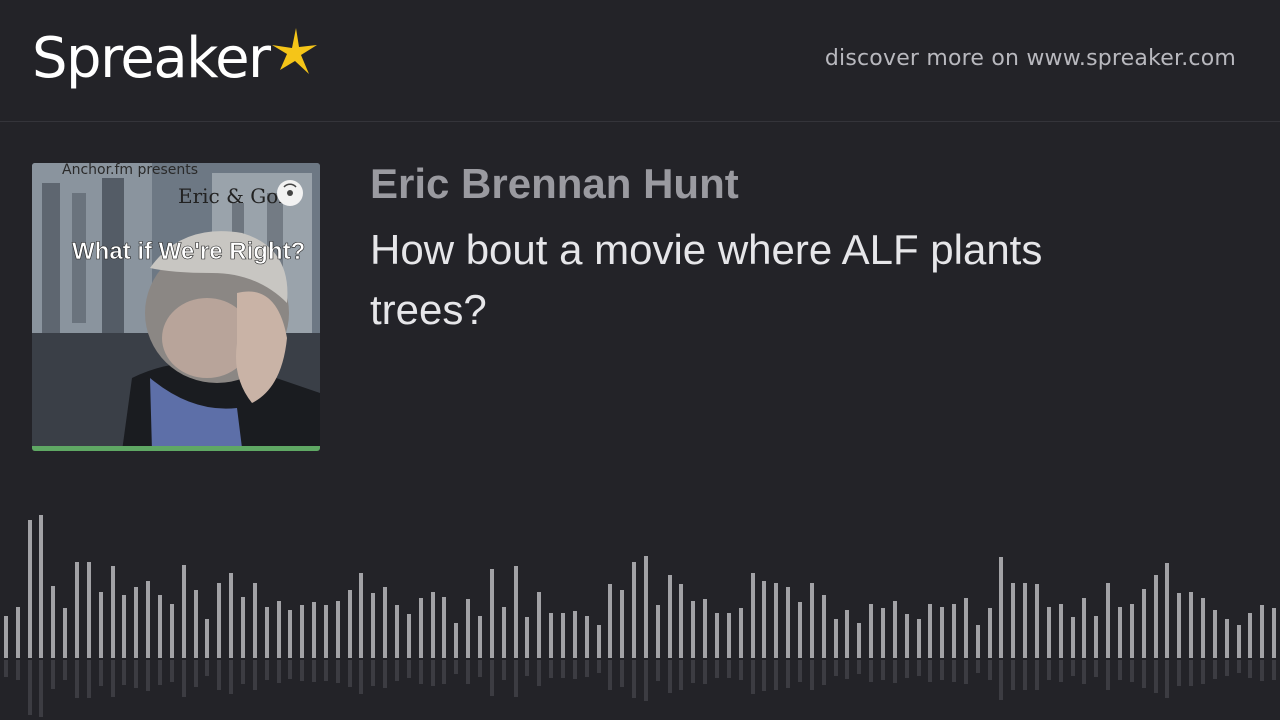 The image size is (1280, 720). I want to click on logo-text: Spreaker, so click(151, 58).